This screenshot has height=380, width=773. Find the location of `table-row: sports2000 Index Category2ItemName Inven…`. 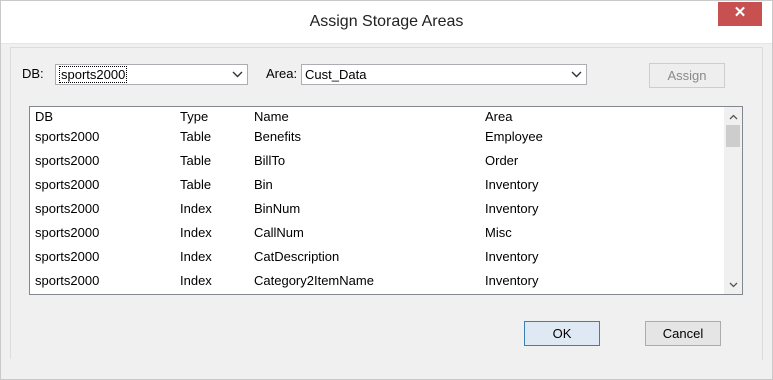

table-row: sports2000 Index Category2ItemName Inven… is located at coordinates (376, 281).